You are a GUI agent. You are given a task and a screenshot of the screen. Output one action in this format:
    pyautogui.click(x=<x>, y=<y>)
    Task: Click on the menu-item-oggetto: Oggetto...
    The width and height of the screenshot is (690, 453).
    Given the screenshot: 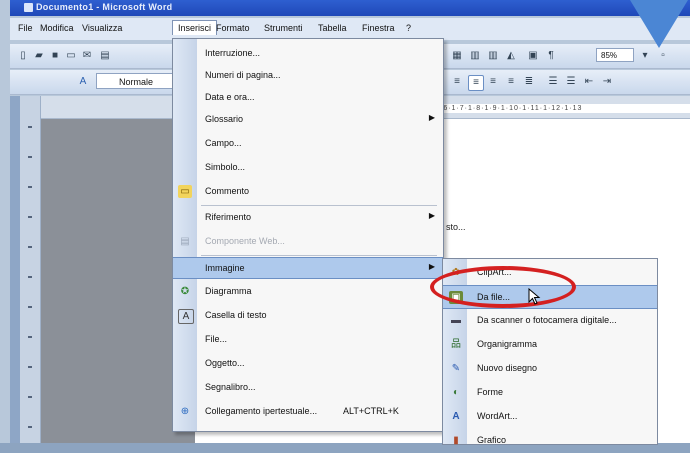 What is the action you would take?
    pyautogui.click(x=308, y=364)
    